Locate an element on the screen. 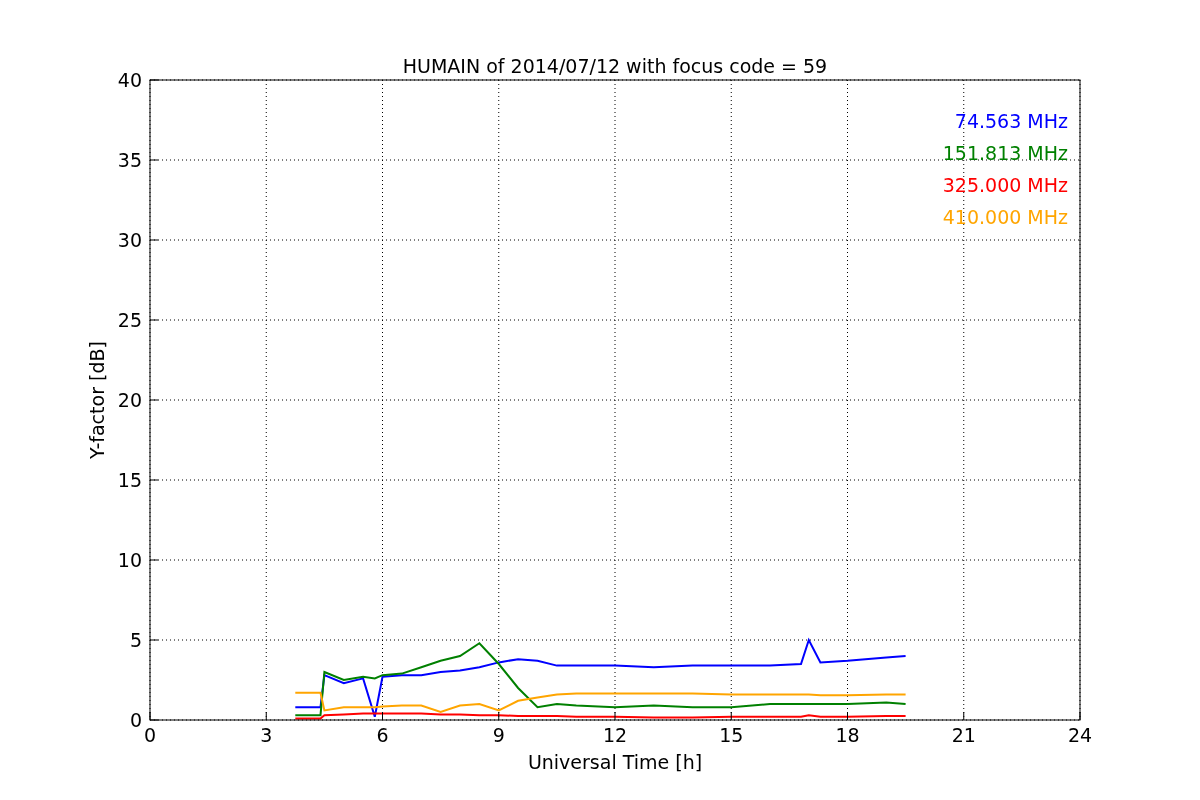  x-tick-label: 9 is located at coordinates (498, 735).